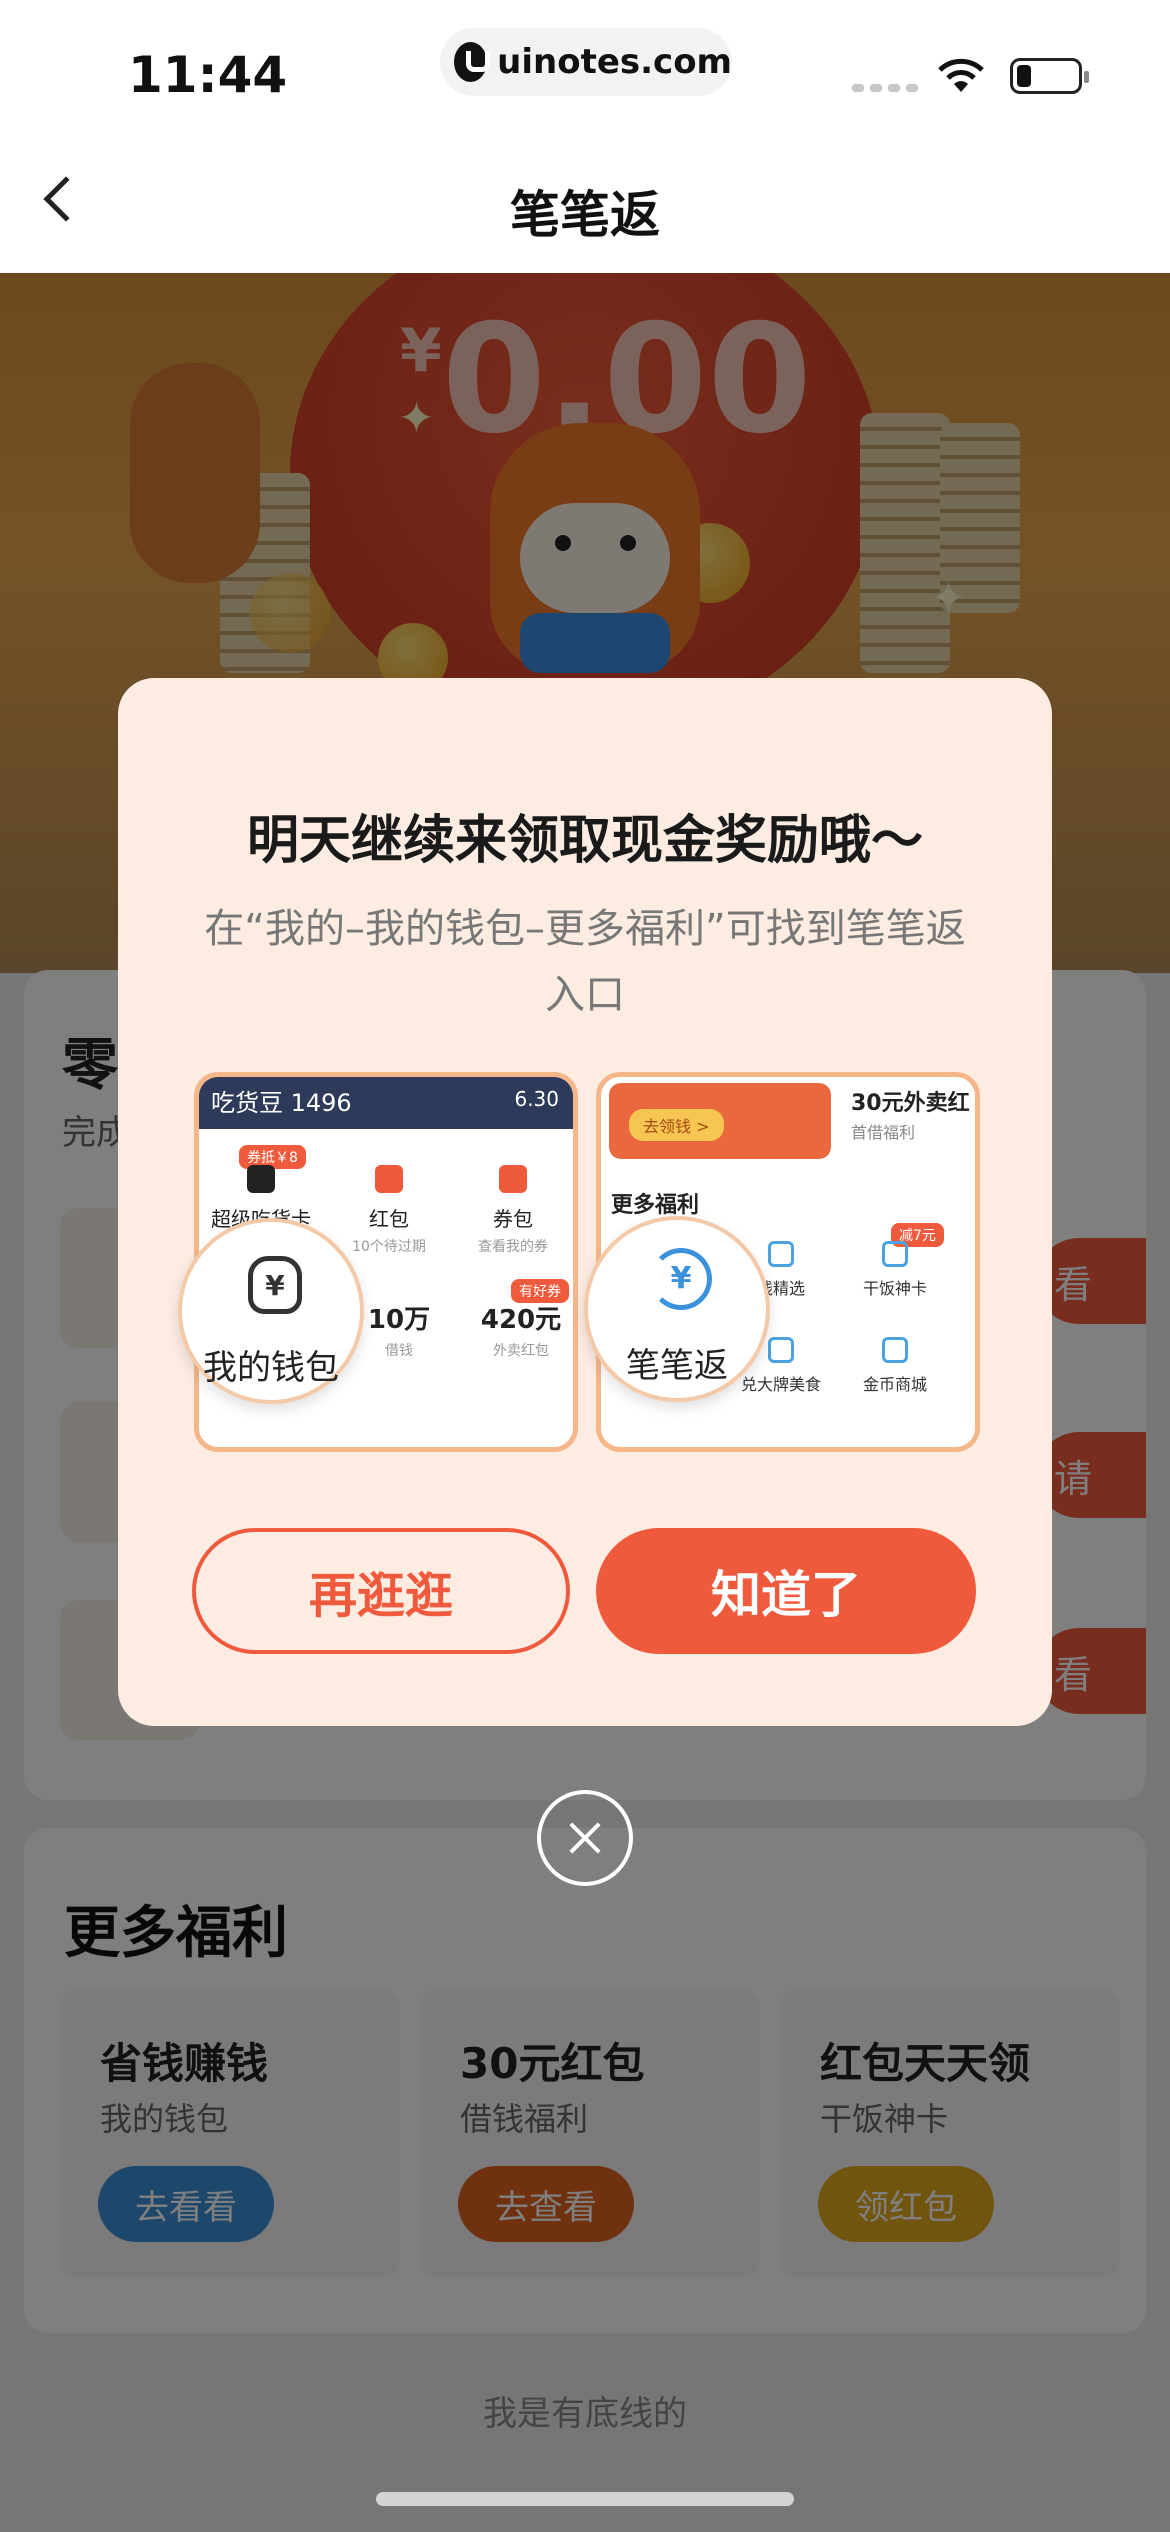 The width and height of the screenshot is (1170, 2532). What do you see at coordinates (585, 1838) in the screenshot?
I see `close-icon` at bounding box center [585, 1838].